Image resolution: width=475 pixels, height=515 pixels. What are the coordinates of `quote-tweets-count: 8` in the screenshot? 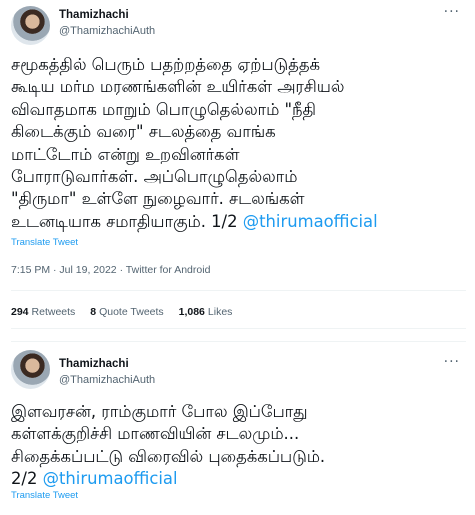 It's located at (93, 312).